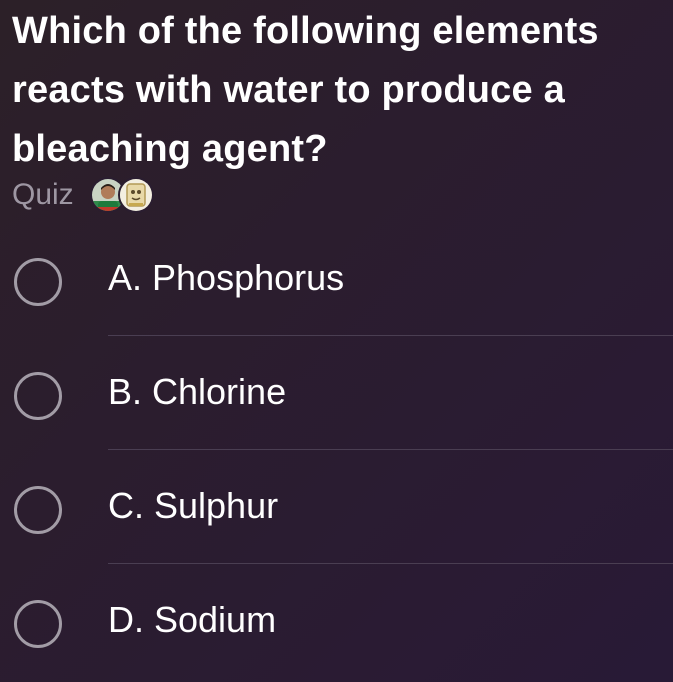  Describe the element at coordinates (38, 282) in the screenshot. I see `radio-button-a` at that location.